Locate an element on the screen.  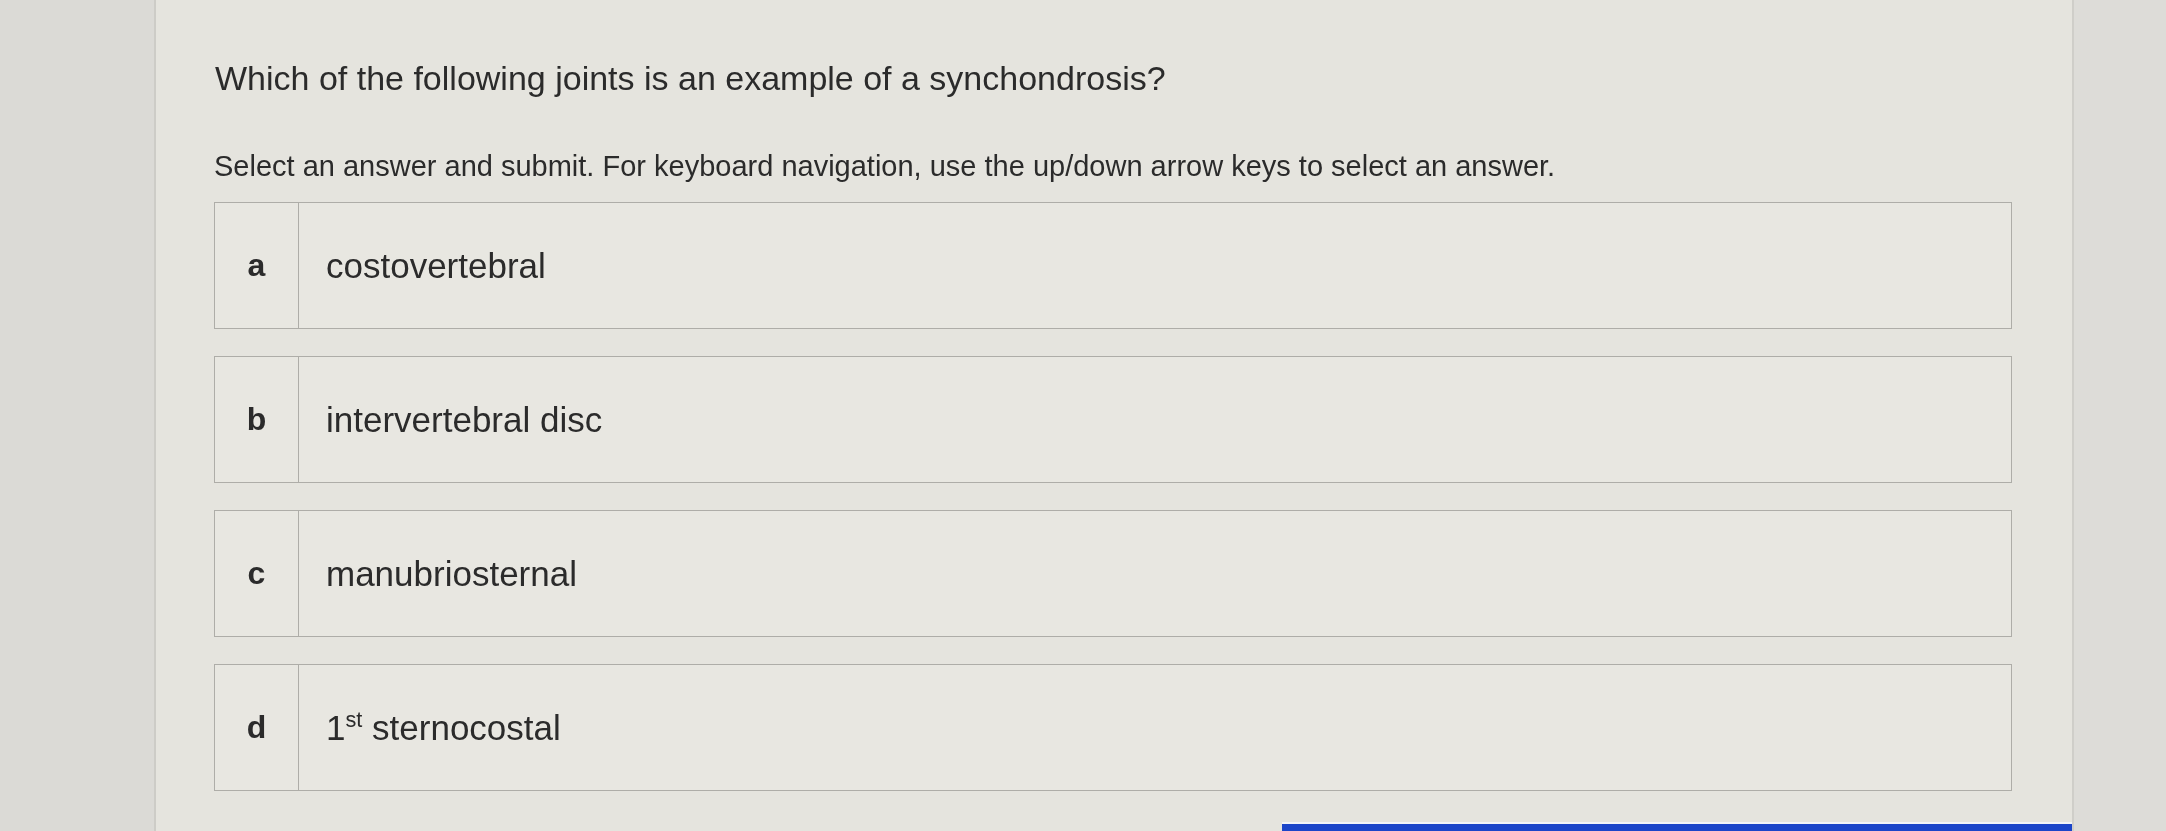
instruction-text: Select an answer and submit. For keyboard navigation, use the up/down arrow keys to select an answer. is located at coordinates (885, 166).